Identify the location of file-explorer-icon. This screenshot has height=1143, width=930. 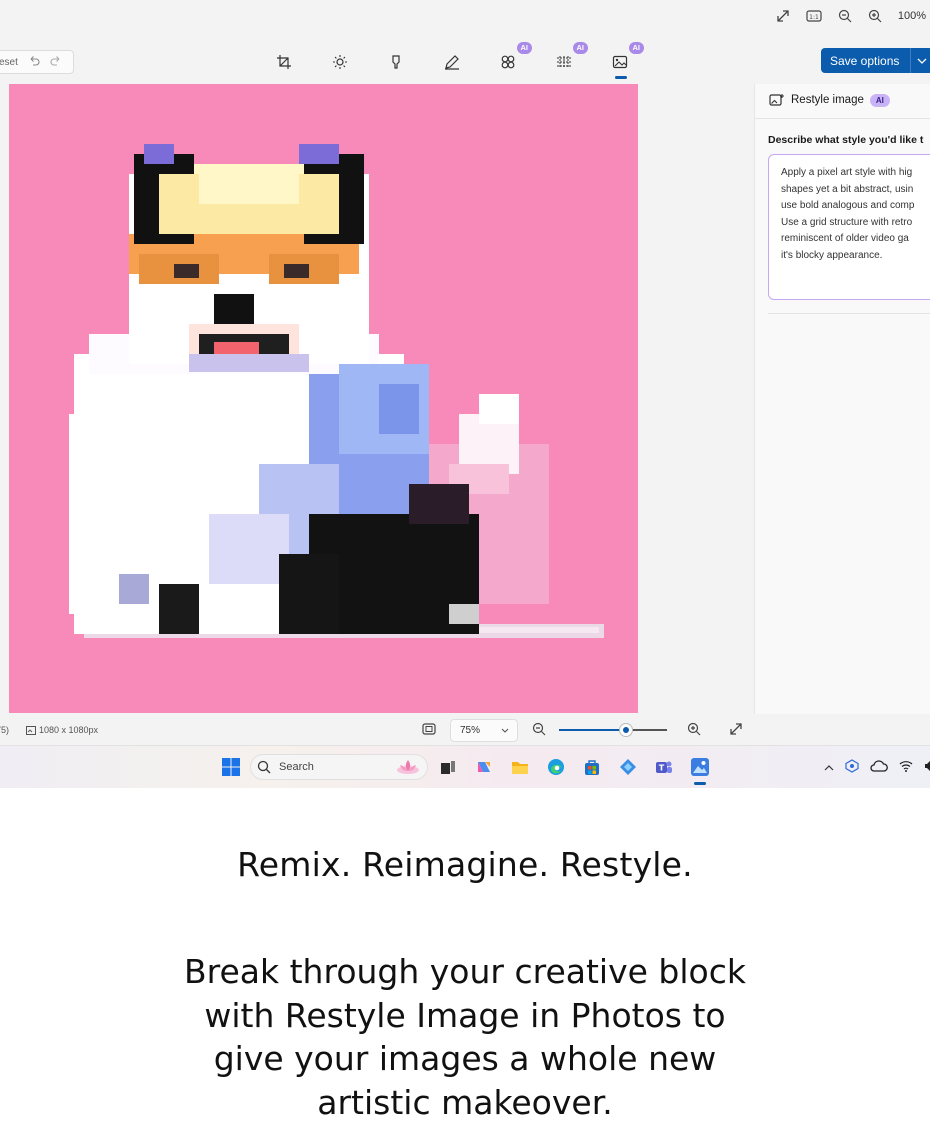
(520, 767).